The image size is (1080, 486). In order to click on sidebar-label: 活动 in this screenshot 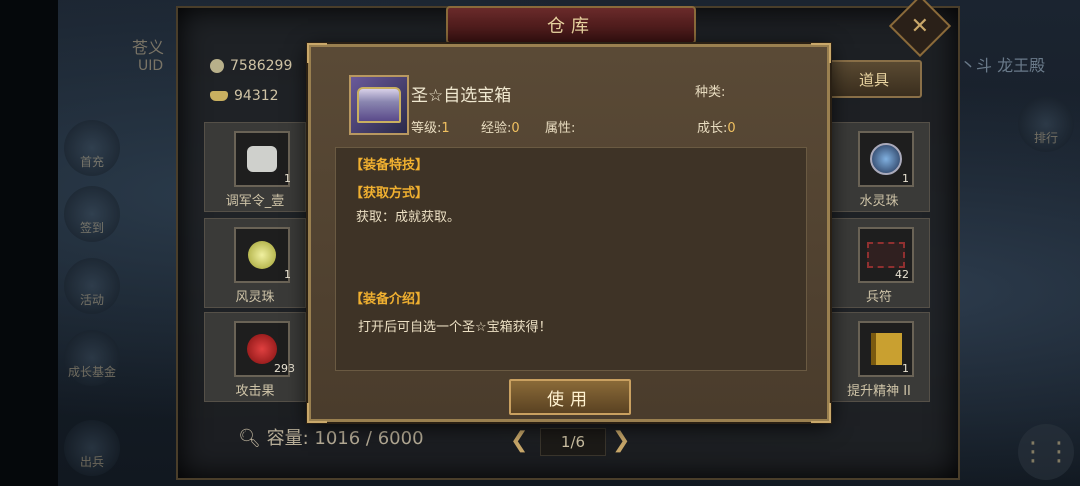, I will do `click(91, 300)`.